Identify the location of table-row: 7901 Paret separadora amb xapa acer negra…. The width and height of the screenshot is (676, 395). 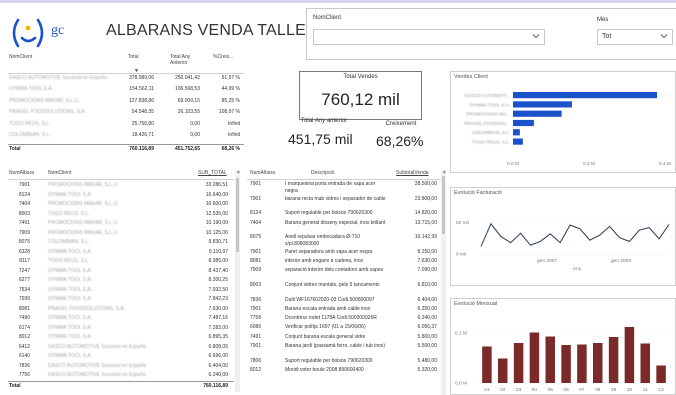
(344, 253).